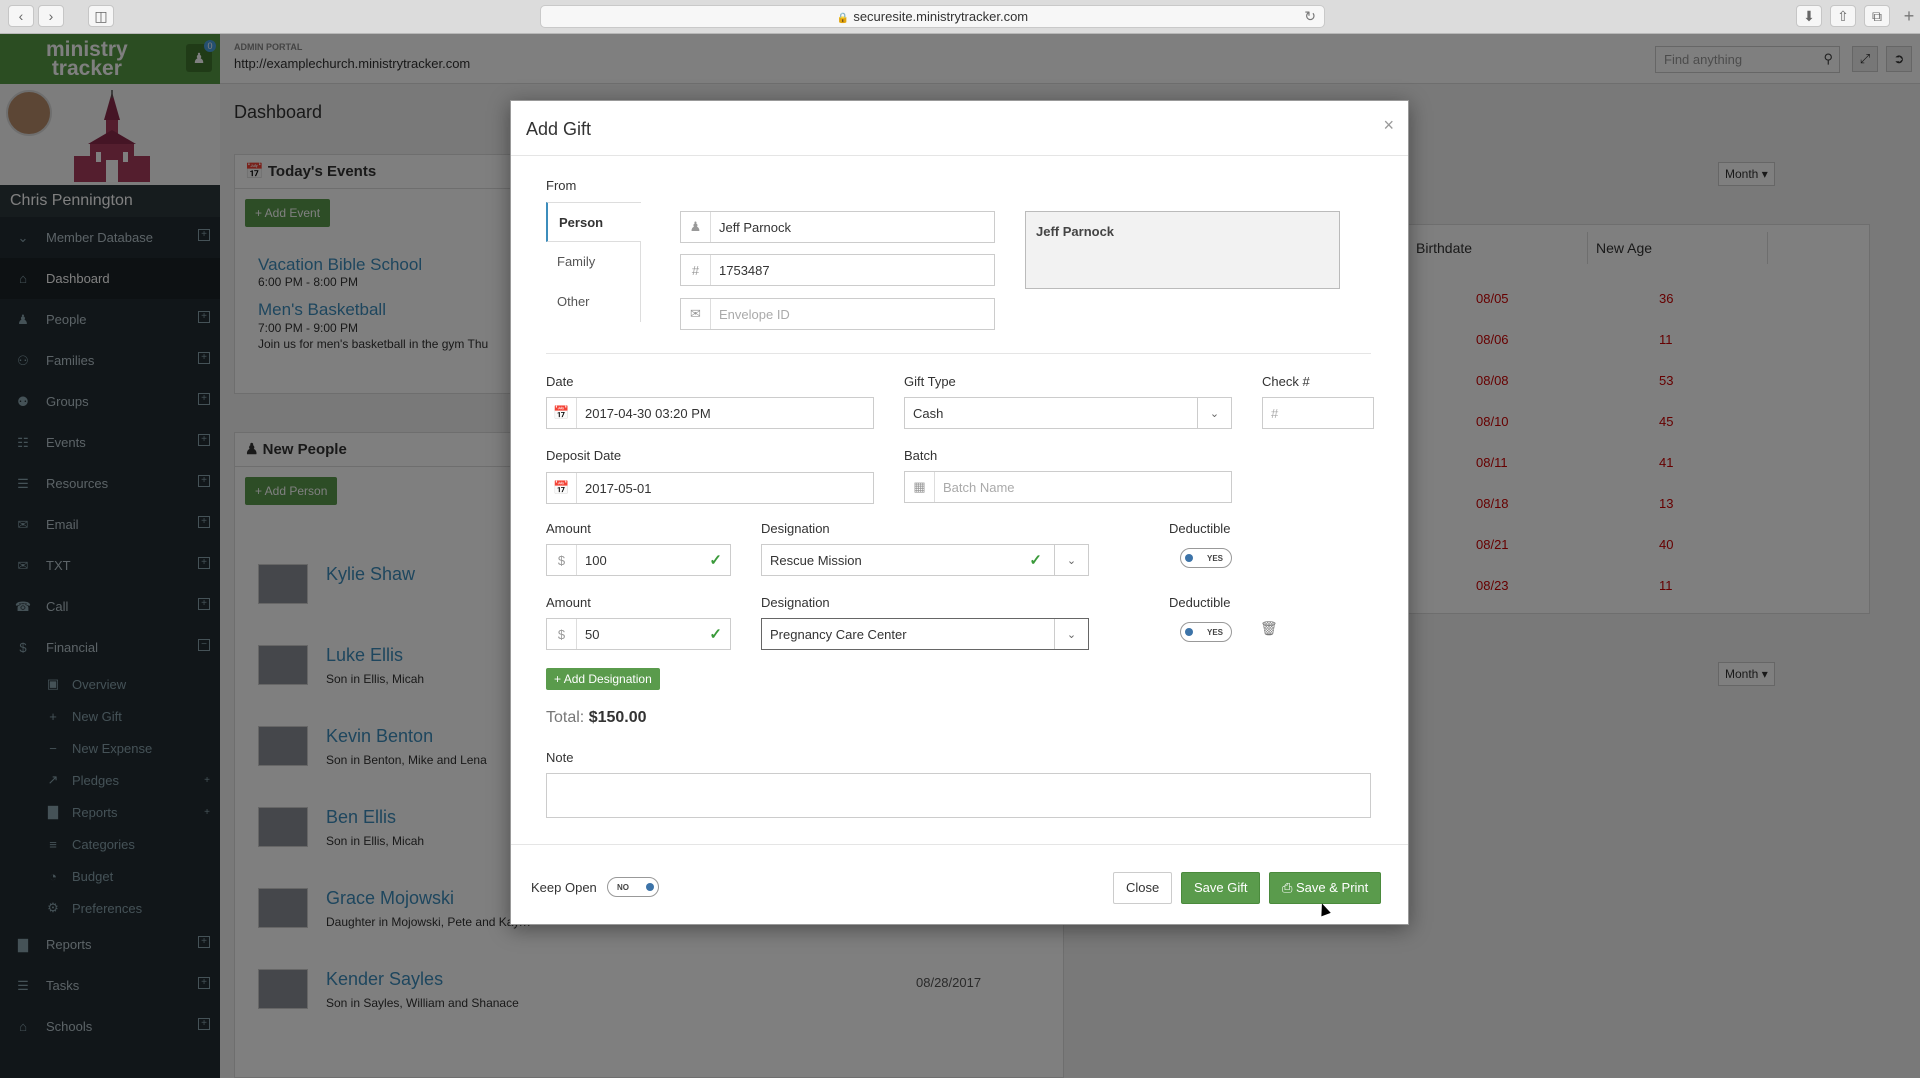 This screenshot has width=1920, height=1078. I want to click on deposit-date-label: Deposit Date, so click(584, 455).